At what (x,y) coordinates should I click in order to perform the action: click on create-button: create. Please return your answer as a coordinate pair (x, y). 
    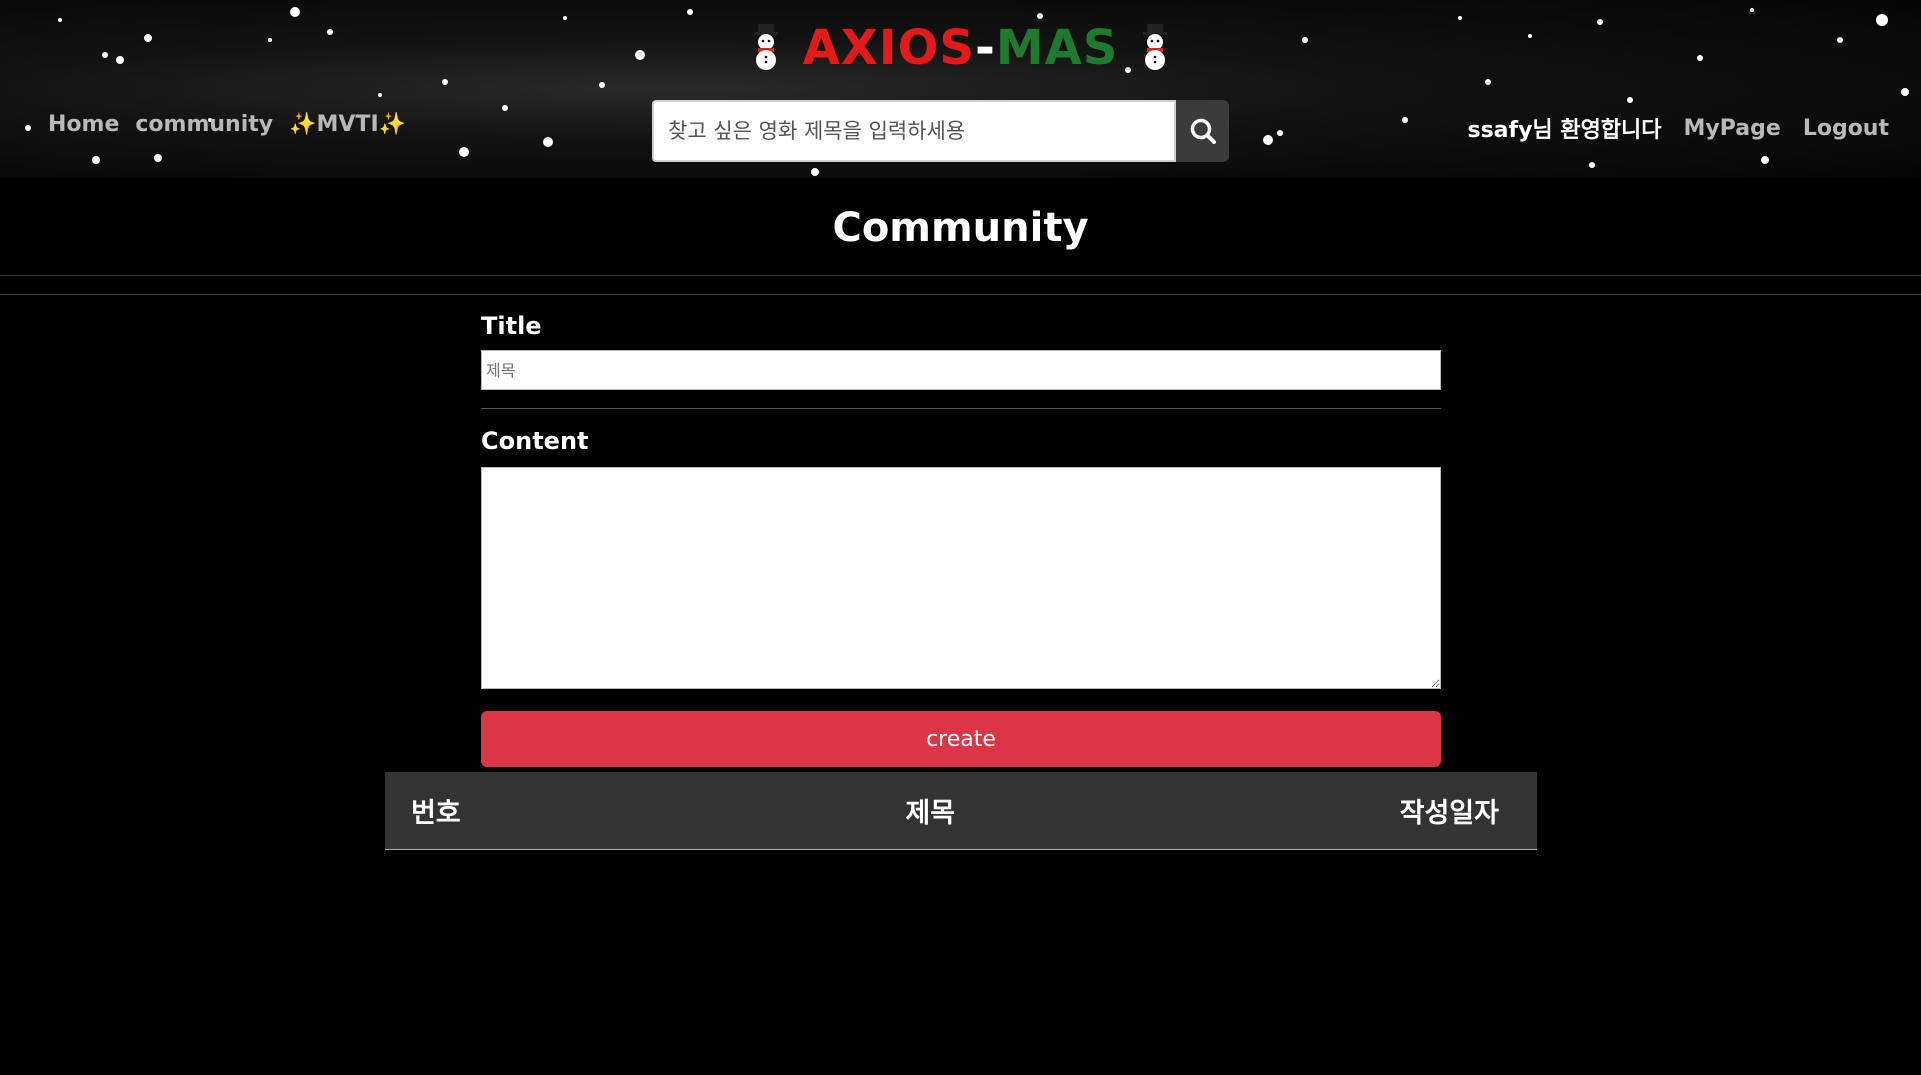
    Looking at the image, I should click on (961, 739).